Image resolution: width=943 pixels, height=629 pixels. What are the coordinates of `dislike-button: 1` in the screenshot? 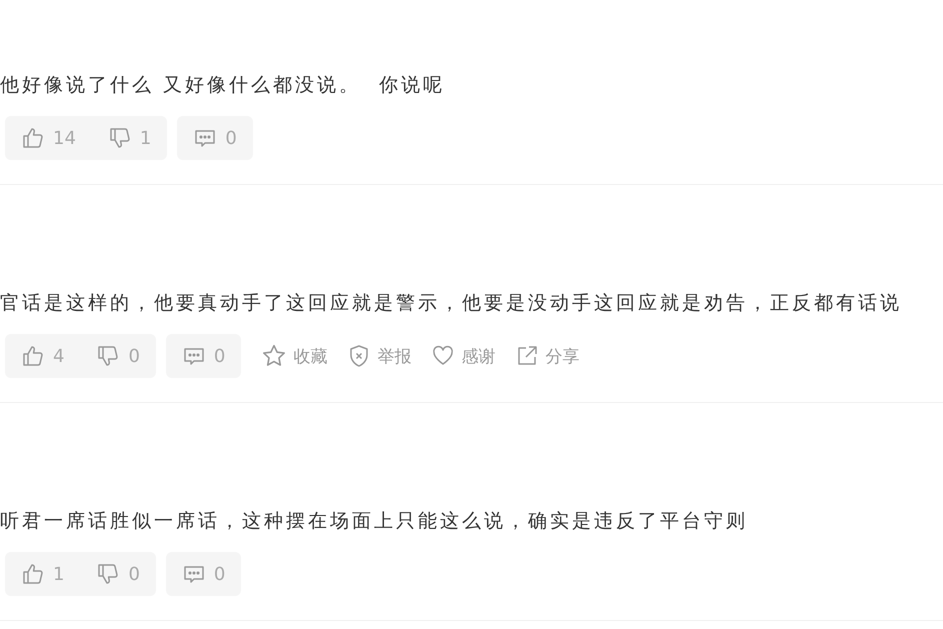 It's located at (130, 138).